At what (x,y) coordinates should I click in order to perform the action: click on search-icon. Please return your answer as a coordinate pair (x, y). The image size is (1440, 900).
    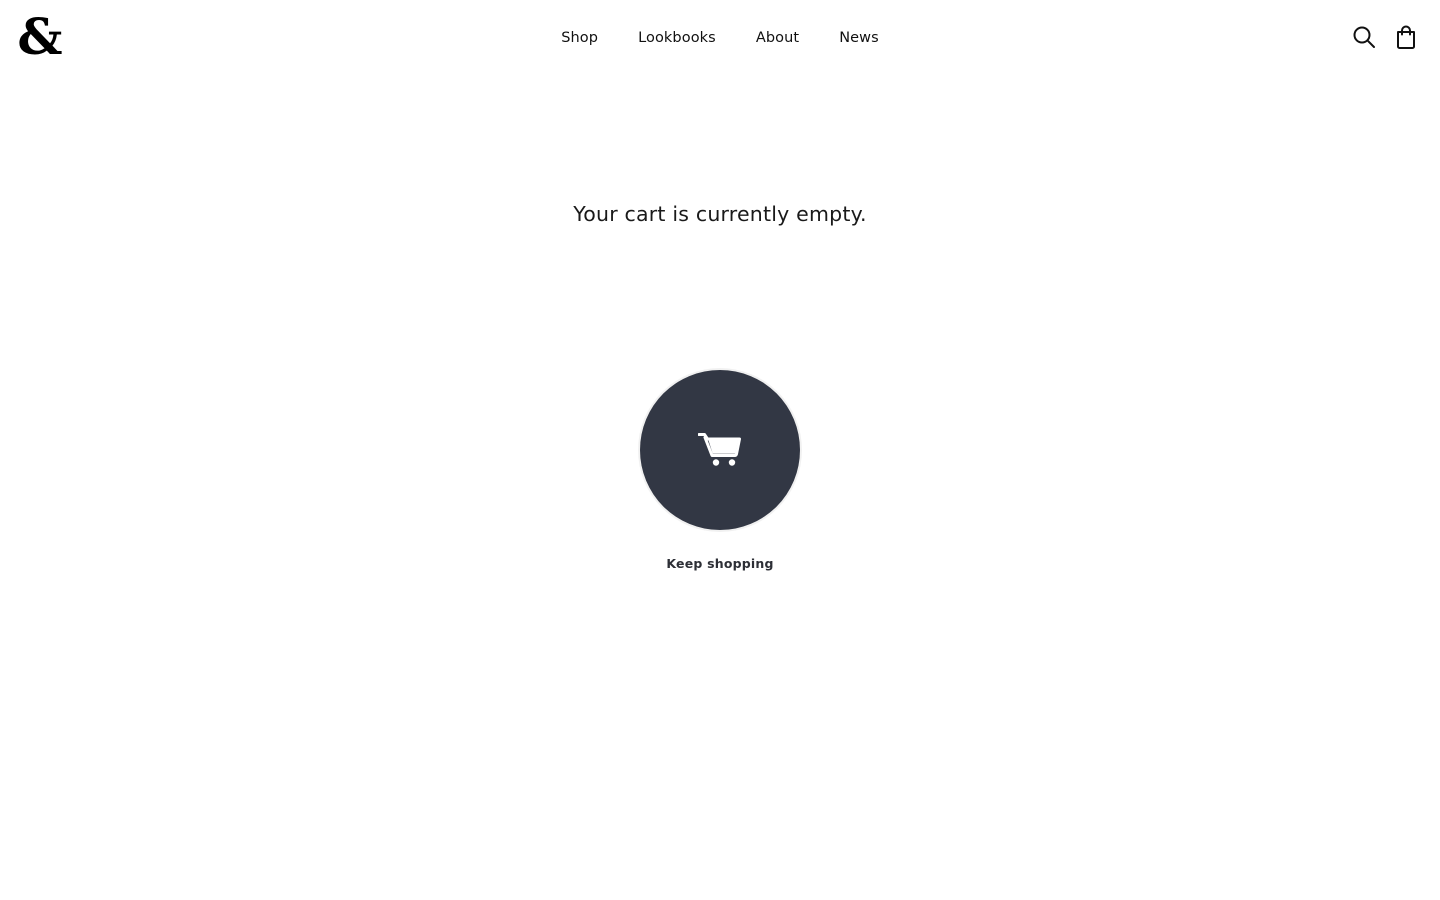
    Looking at the image, I should click on (1364, 37).